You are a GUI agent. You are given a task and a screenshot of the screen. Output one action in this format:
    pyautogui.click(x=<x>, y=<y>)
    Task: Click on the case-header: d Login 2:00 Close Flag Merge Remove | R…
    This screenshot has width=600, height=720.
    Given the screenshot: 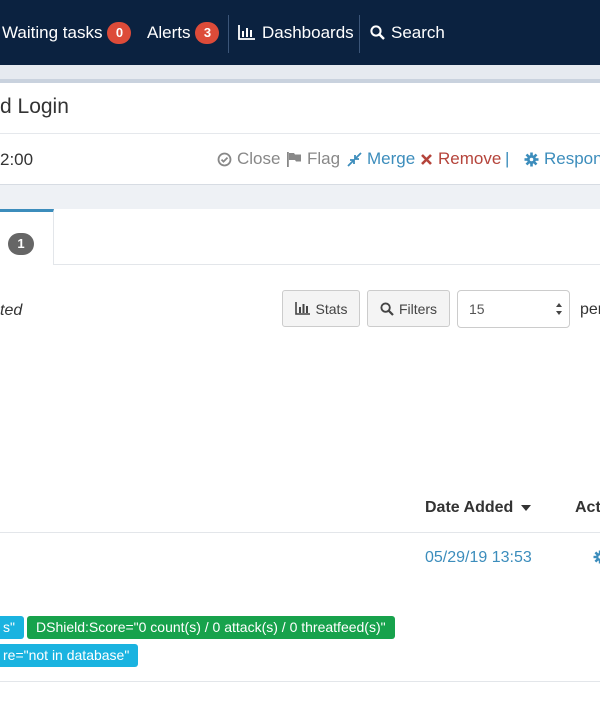 What is the action you would take?
    pyautogui.click(x=300, y=134)
    